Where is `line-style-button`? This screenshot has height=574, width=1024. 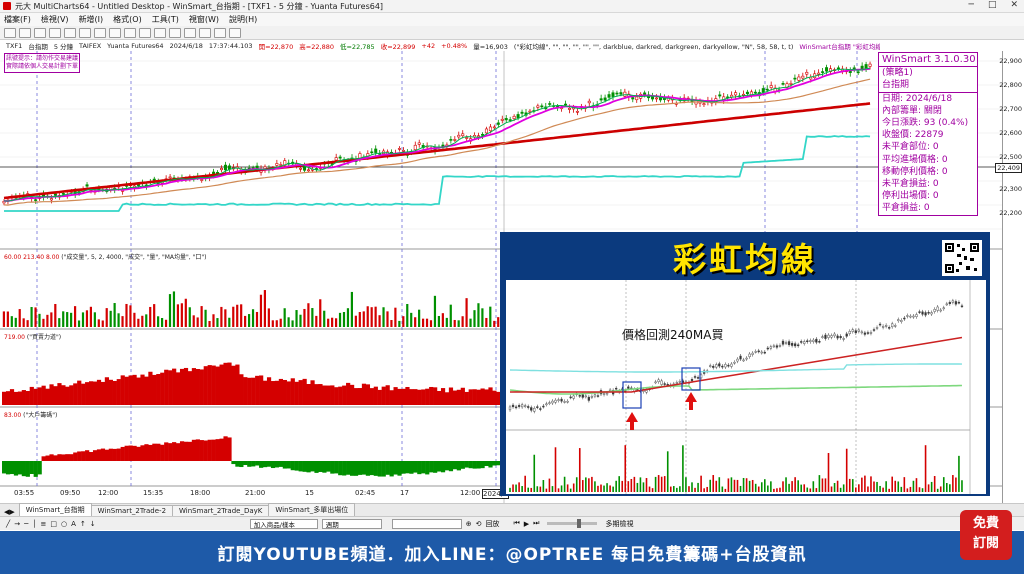
line-style-button is located at coordinates (220, 32).